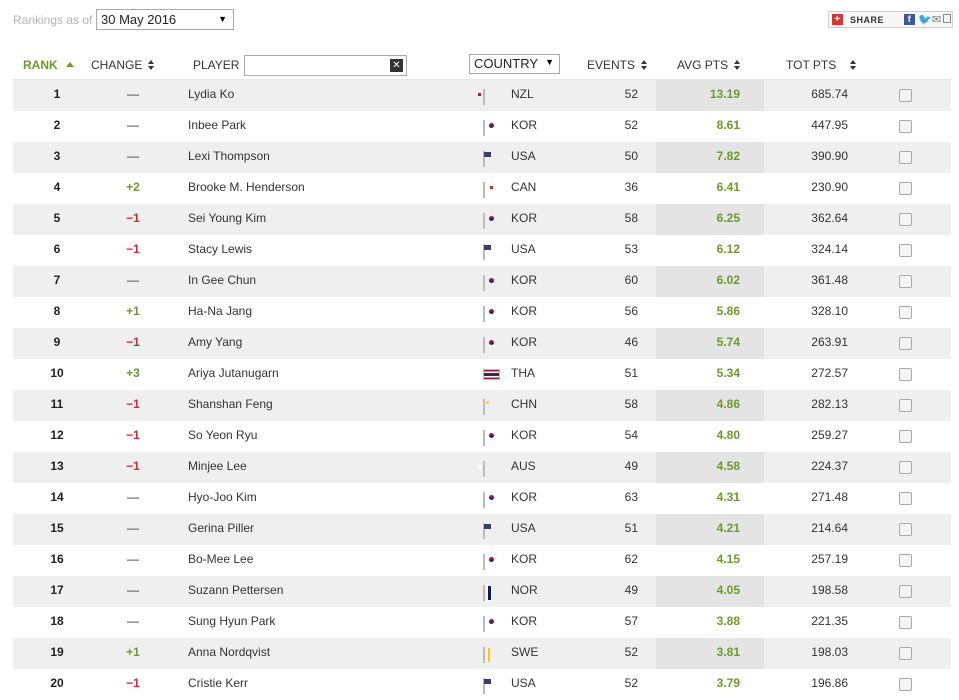  I want to click on change-cell: −1, so click(133, 249).